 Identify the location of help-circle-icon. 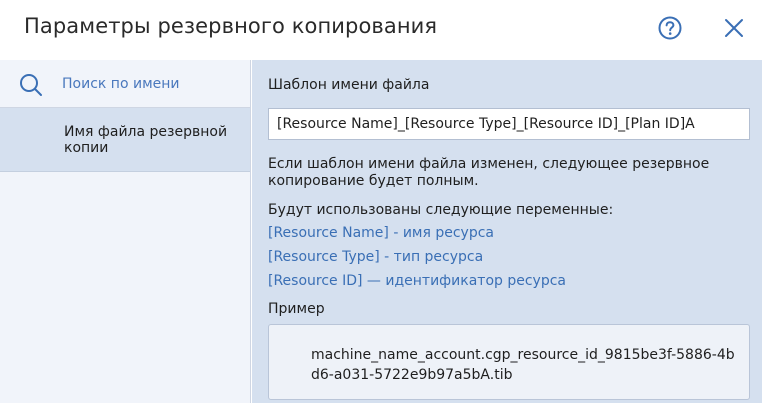
(670, 28).